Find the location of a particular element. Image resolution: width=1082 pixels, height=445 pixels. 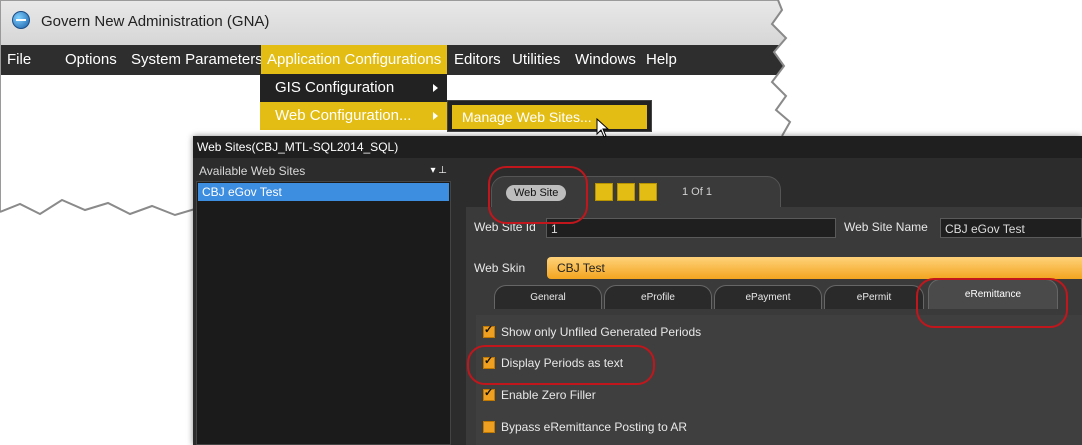

mouse-pointer-icon is located at coordinates (603, 128).